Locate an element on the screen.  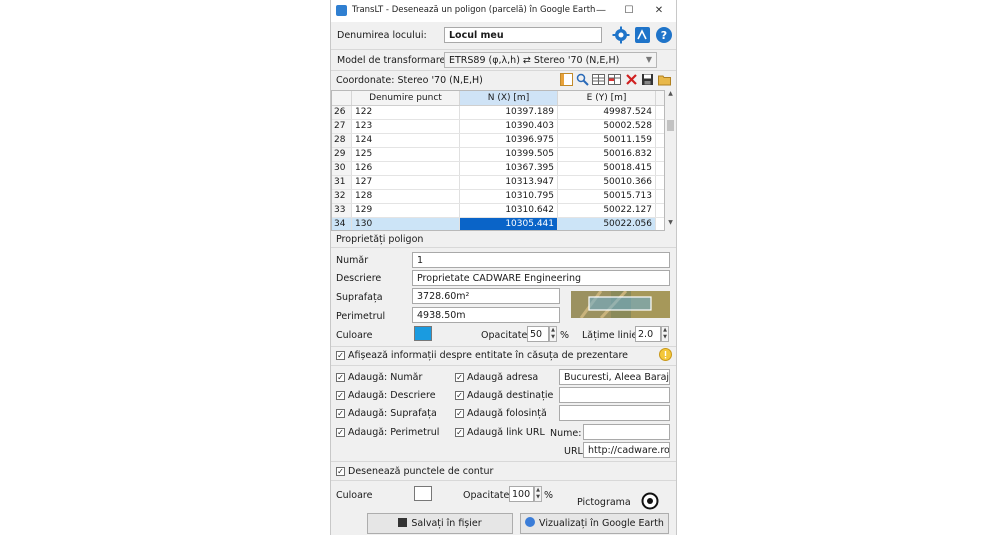
table-cell-y: 50011.159 is located at coordinates (607, 140).